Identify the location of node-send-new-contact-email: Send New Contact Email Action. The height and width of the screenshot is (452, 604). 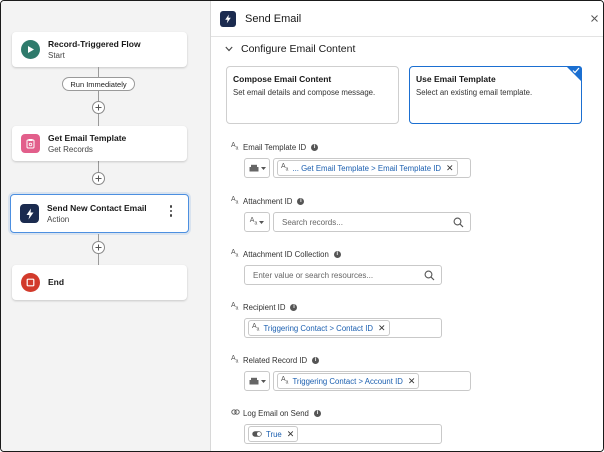
(99, 213).